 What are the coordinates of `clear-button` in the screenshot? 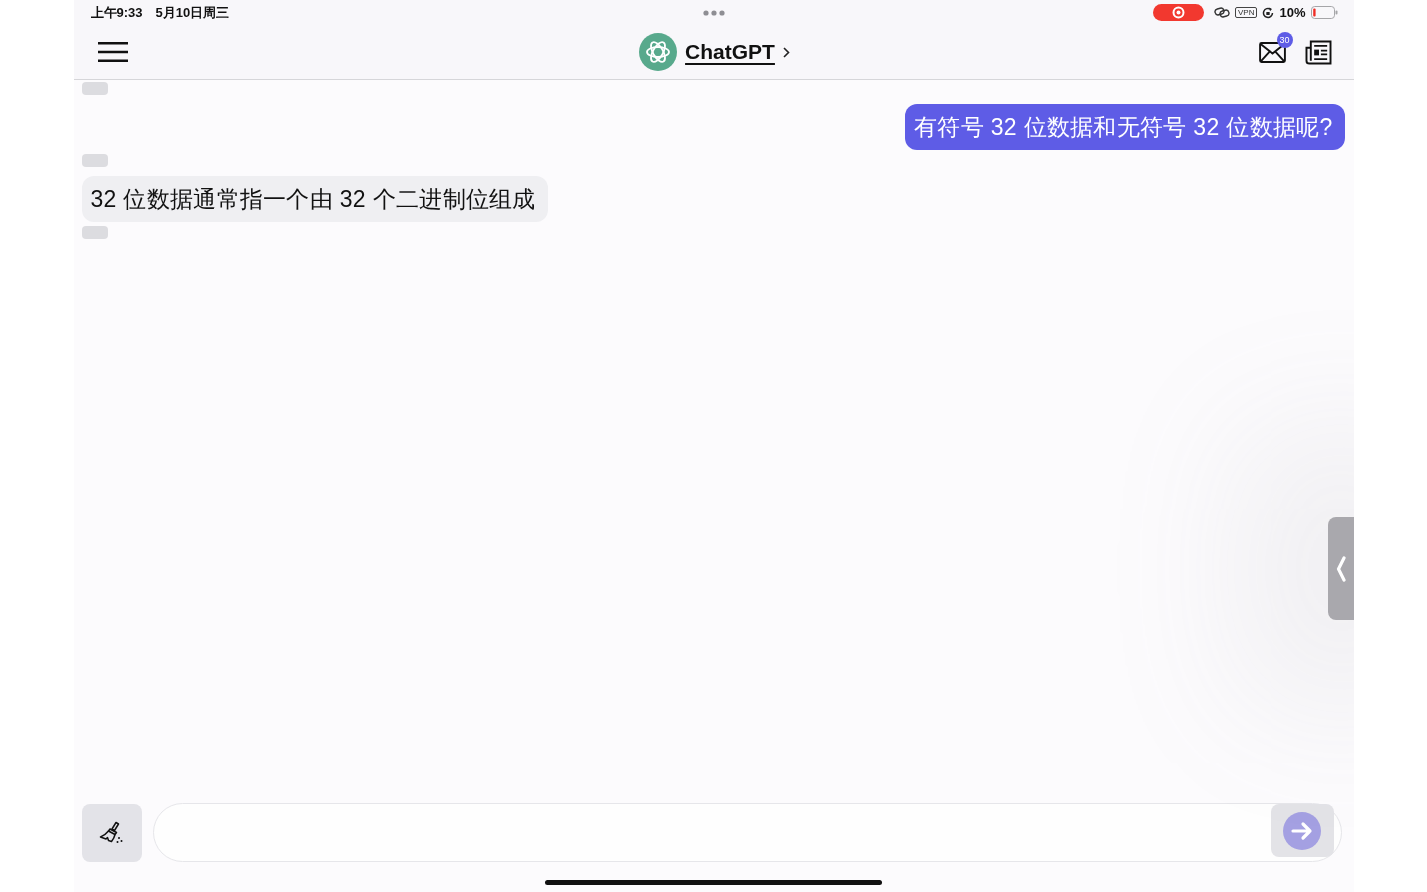 It's located at (111, 833).